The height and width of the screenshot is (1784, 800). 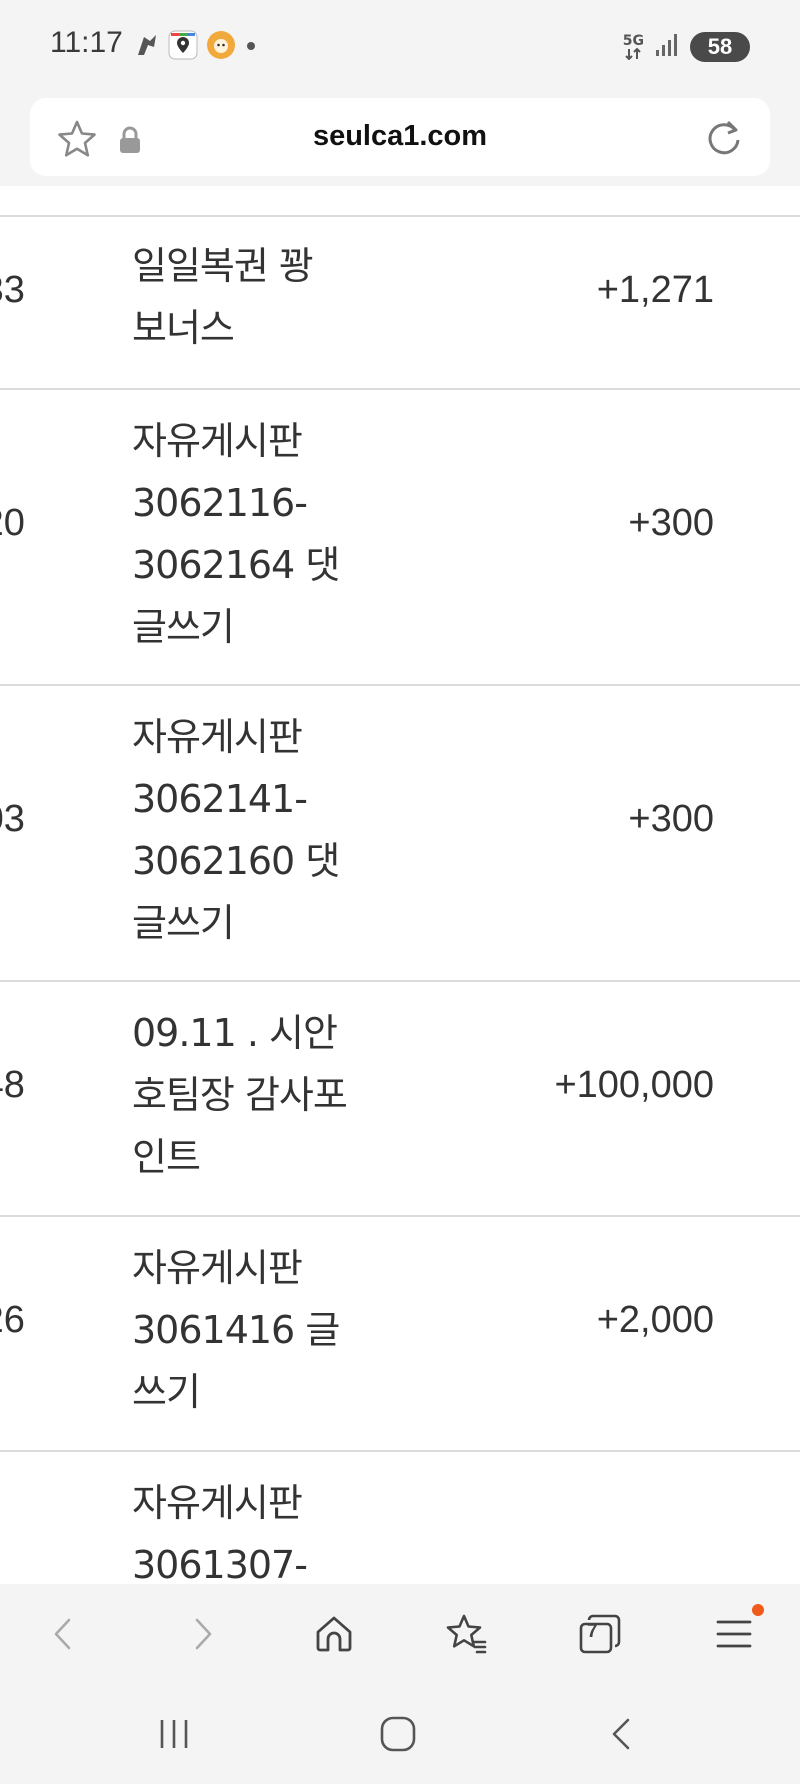 What do you see at coordinates (758, 1610) in the screenshot?
I see `menu-badge` at bounding box center [758, 1610].